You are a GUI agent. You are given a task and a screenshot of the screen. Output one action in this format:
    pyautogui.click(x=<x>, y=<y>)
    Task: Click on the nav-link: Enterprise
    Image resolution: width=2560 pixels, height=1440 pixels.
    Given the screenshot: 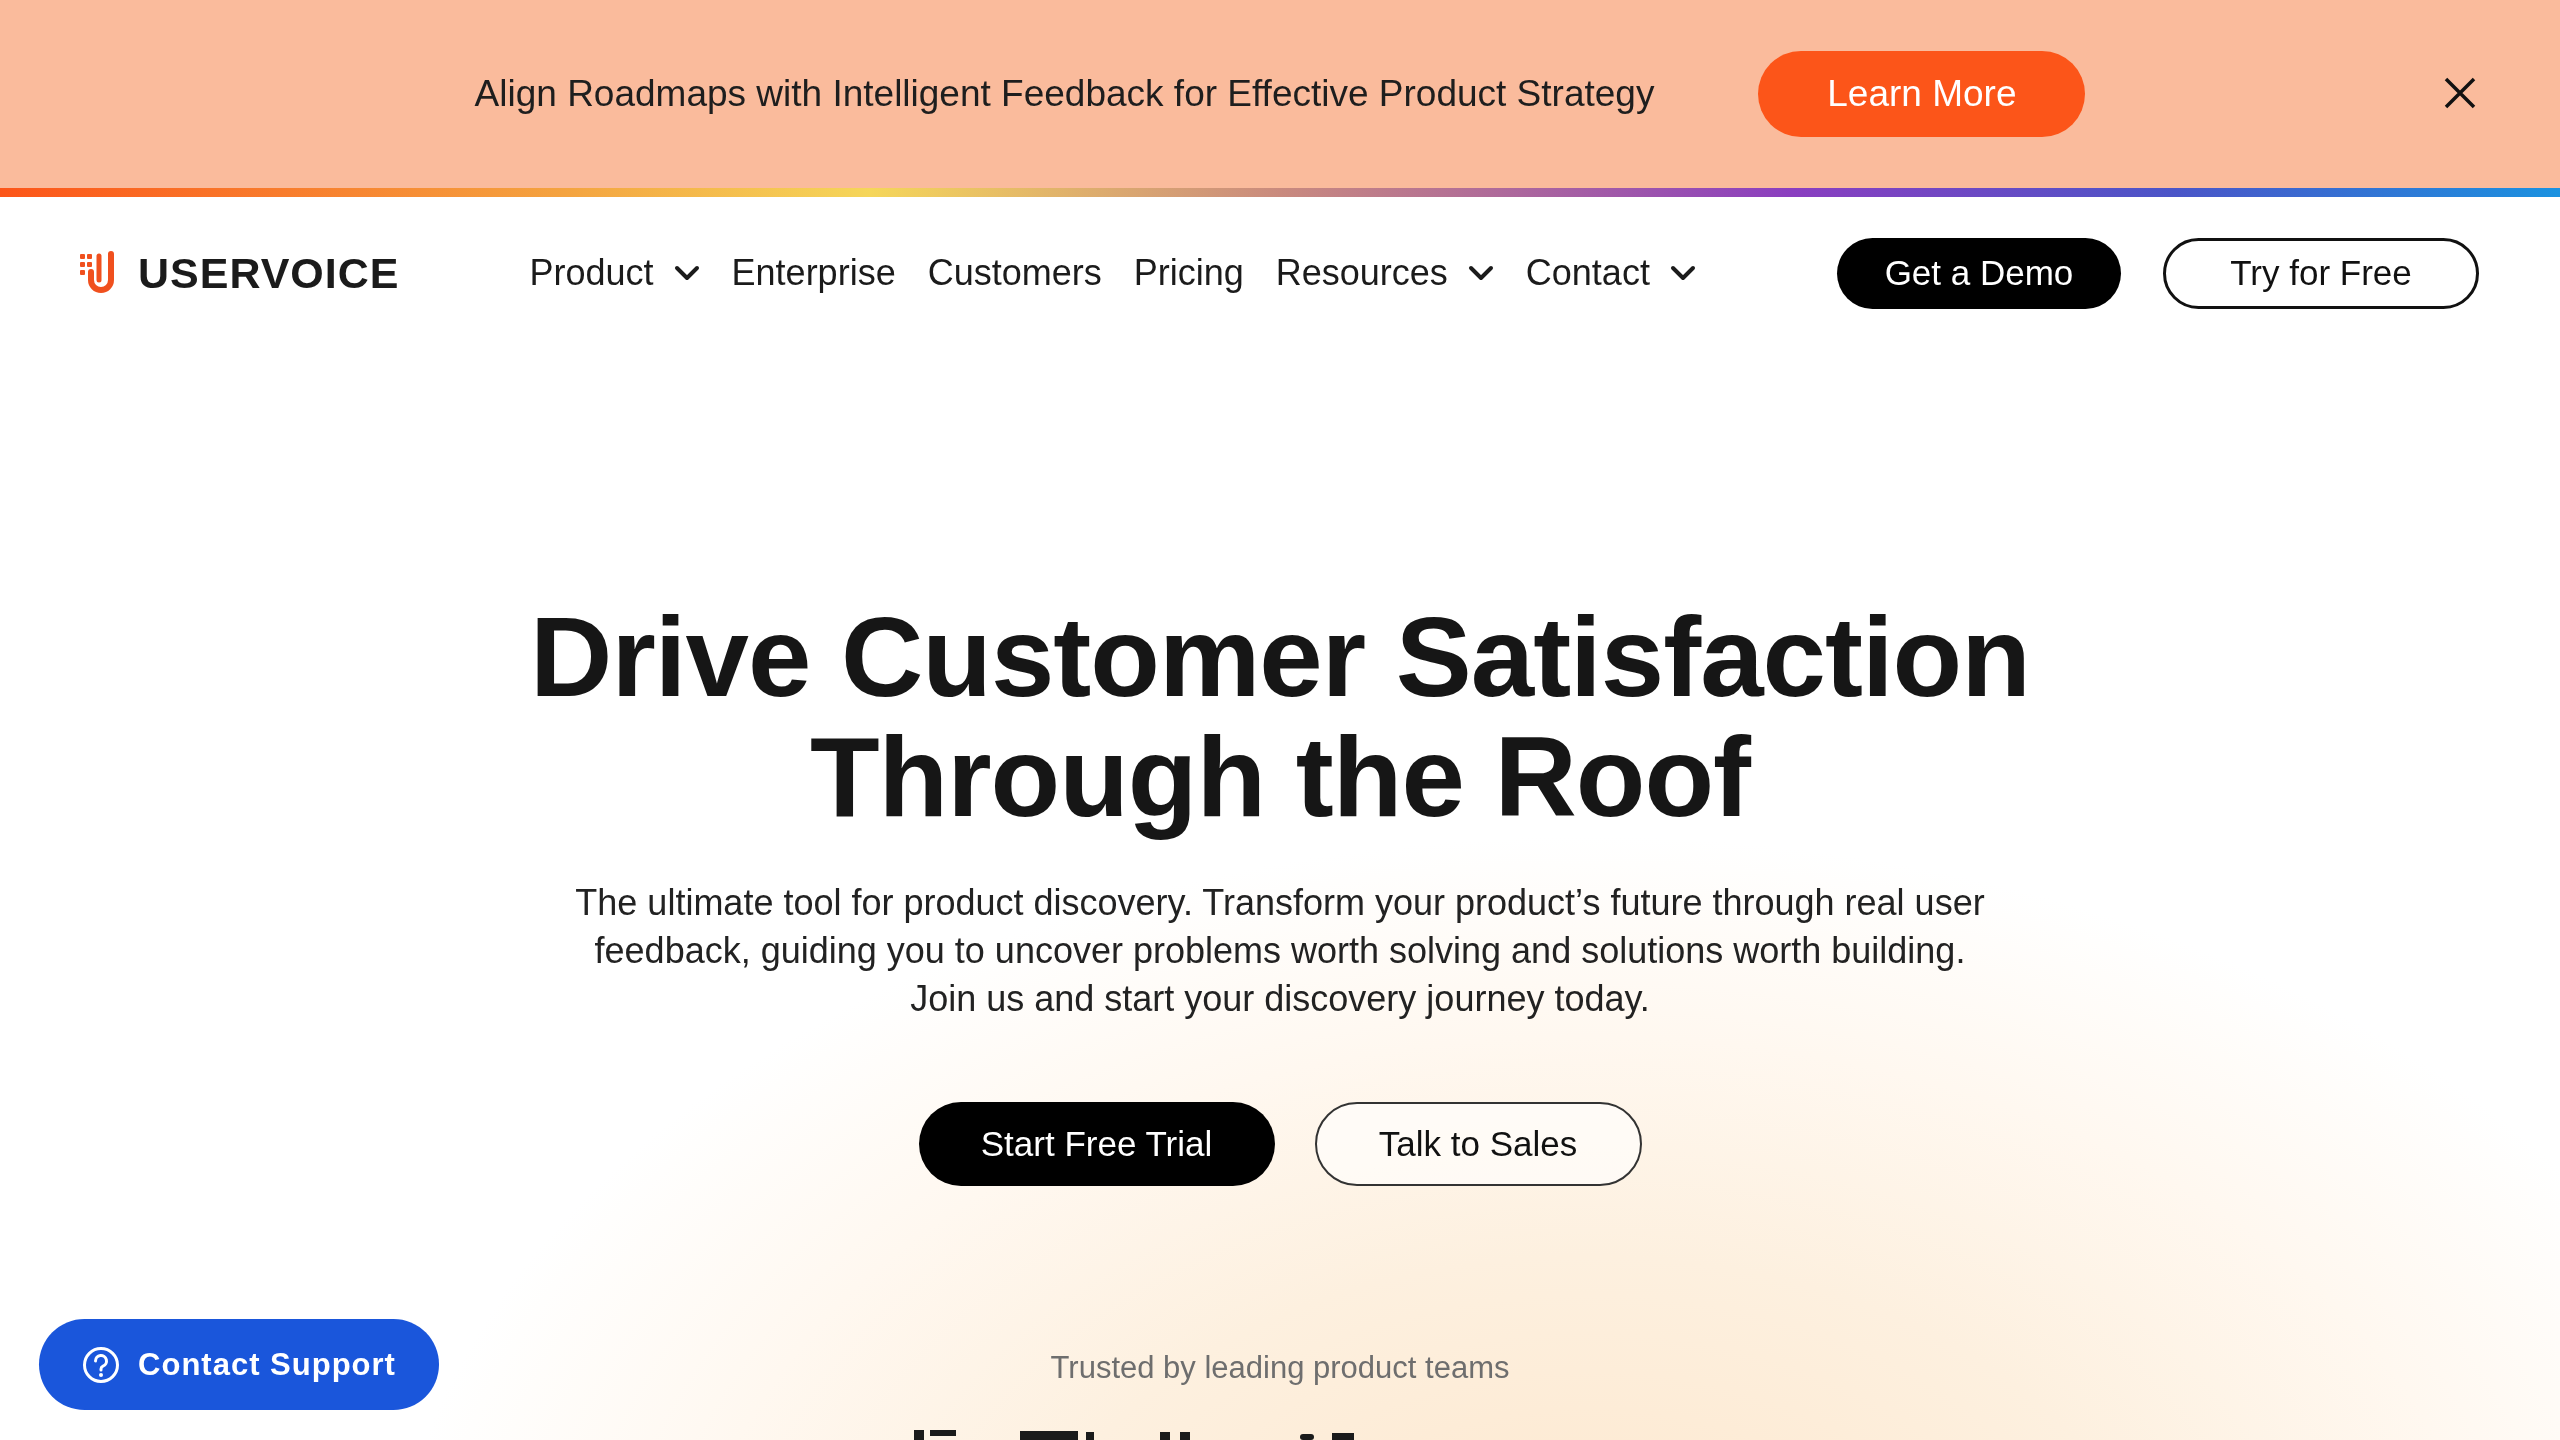 What is the action you would take?
    pyautogui.click(x=813, y=273)
    